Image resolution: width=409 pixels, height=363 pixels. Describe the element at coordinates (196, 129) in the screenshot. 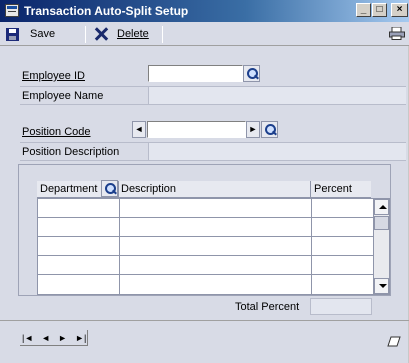

I see `position-code-field` at that location.